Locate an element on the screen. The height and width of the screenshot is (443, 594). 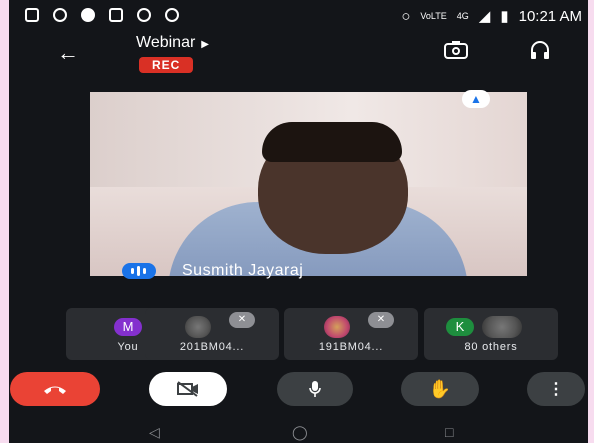
status-bar: ○ VoLTE 4G ◢ ▮ 10:21 AM is located at coordinates (298, 15).